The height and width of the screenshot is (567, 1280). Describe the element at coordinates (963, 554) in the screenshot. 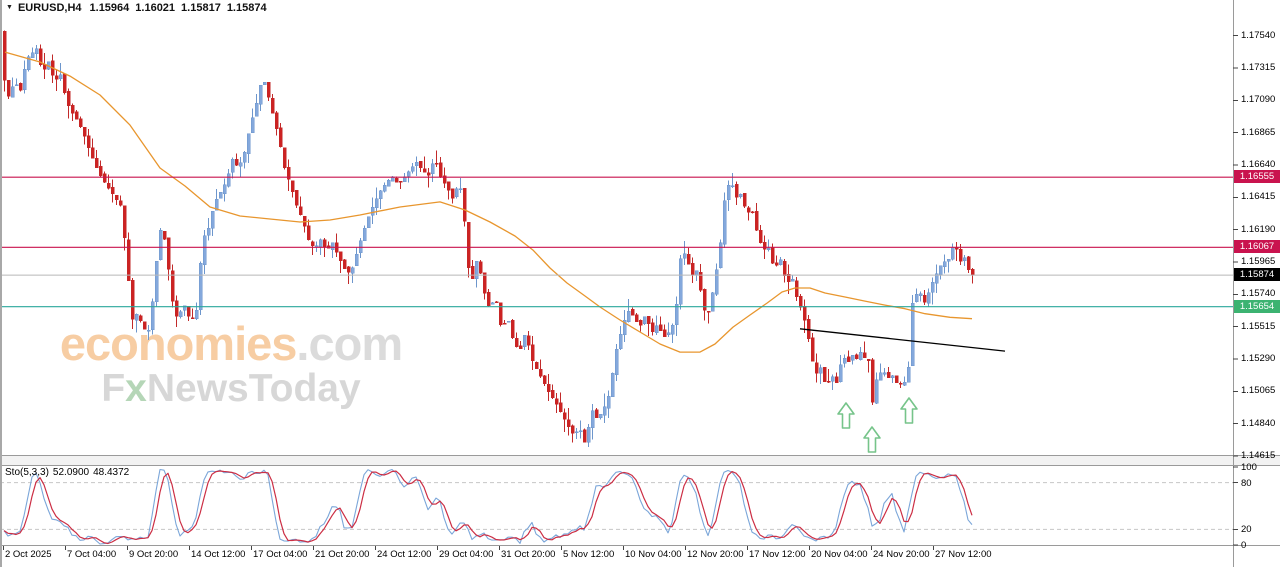

I see `time-tick-label: 27 Nov 12:00` at that location.